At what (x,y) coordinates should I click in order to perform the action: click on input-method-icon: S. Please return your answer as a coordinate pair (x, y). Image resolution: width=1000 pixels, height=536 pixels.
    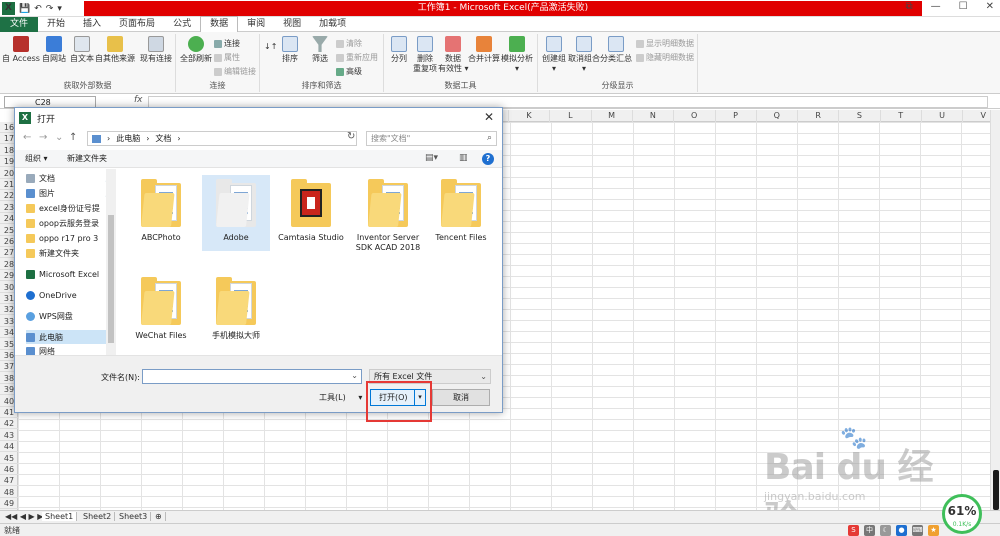
    Looking at the image, I should click on (853, 530).